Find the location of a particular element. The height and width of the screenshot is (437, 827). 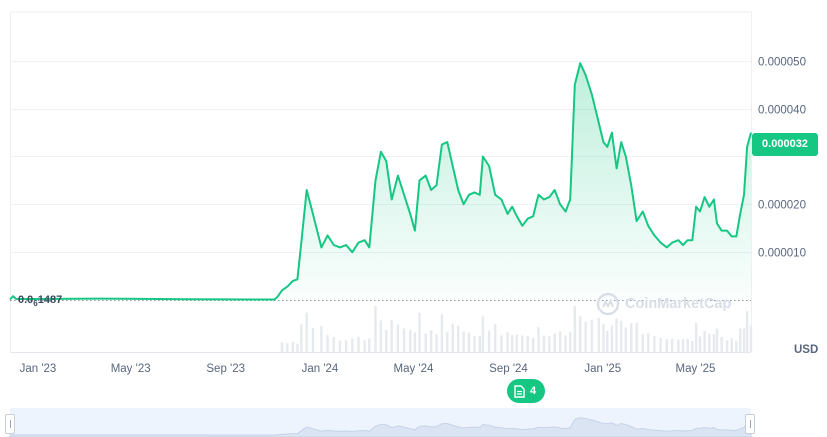

x-tick-label: May '23 is located at coordinates (131, 369).